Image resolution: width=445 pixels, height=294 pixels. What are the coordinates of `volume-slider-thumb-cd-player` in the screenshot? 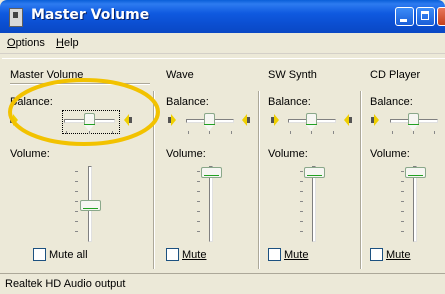 It's located at (415, 172).